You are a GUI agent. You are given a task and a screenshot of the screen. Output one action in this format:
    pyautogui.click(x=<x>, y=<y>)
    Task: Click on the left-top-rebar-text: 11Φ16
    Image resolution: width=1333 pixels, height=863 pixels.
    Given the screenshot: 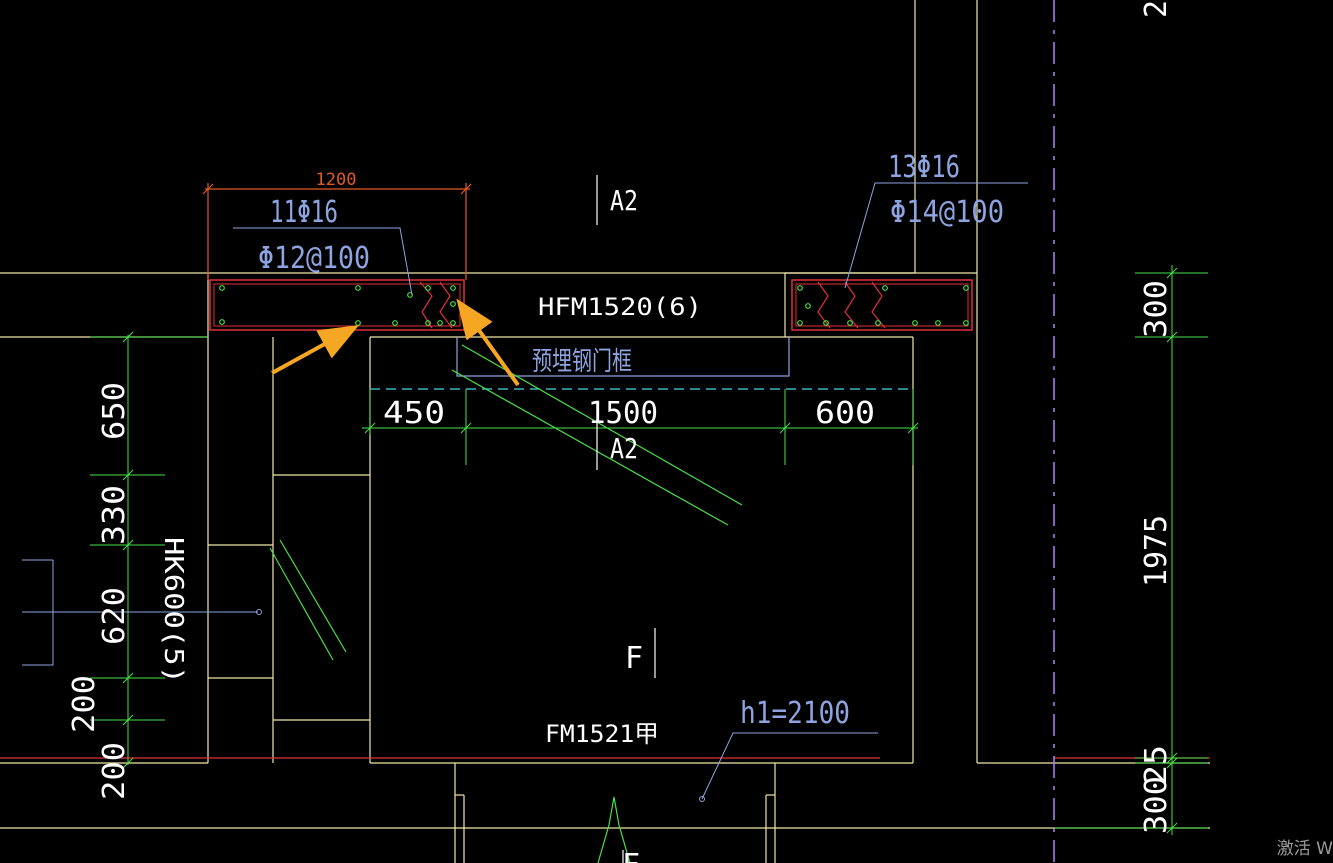 What is the action you would take?
    pyautogui.click(x=304, y=212)
    